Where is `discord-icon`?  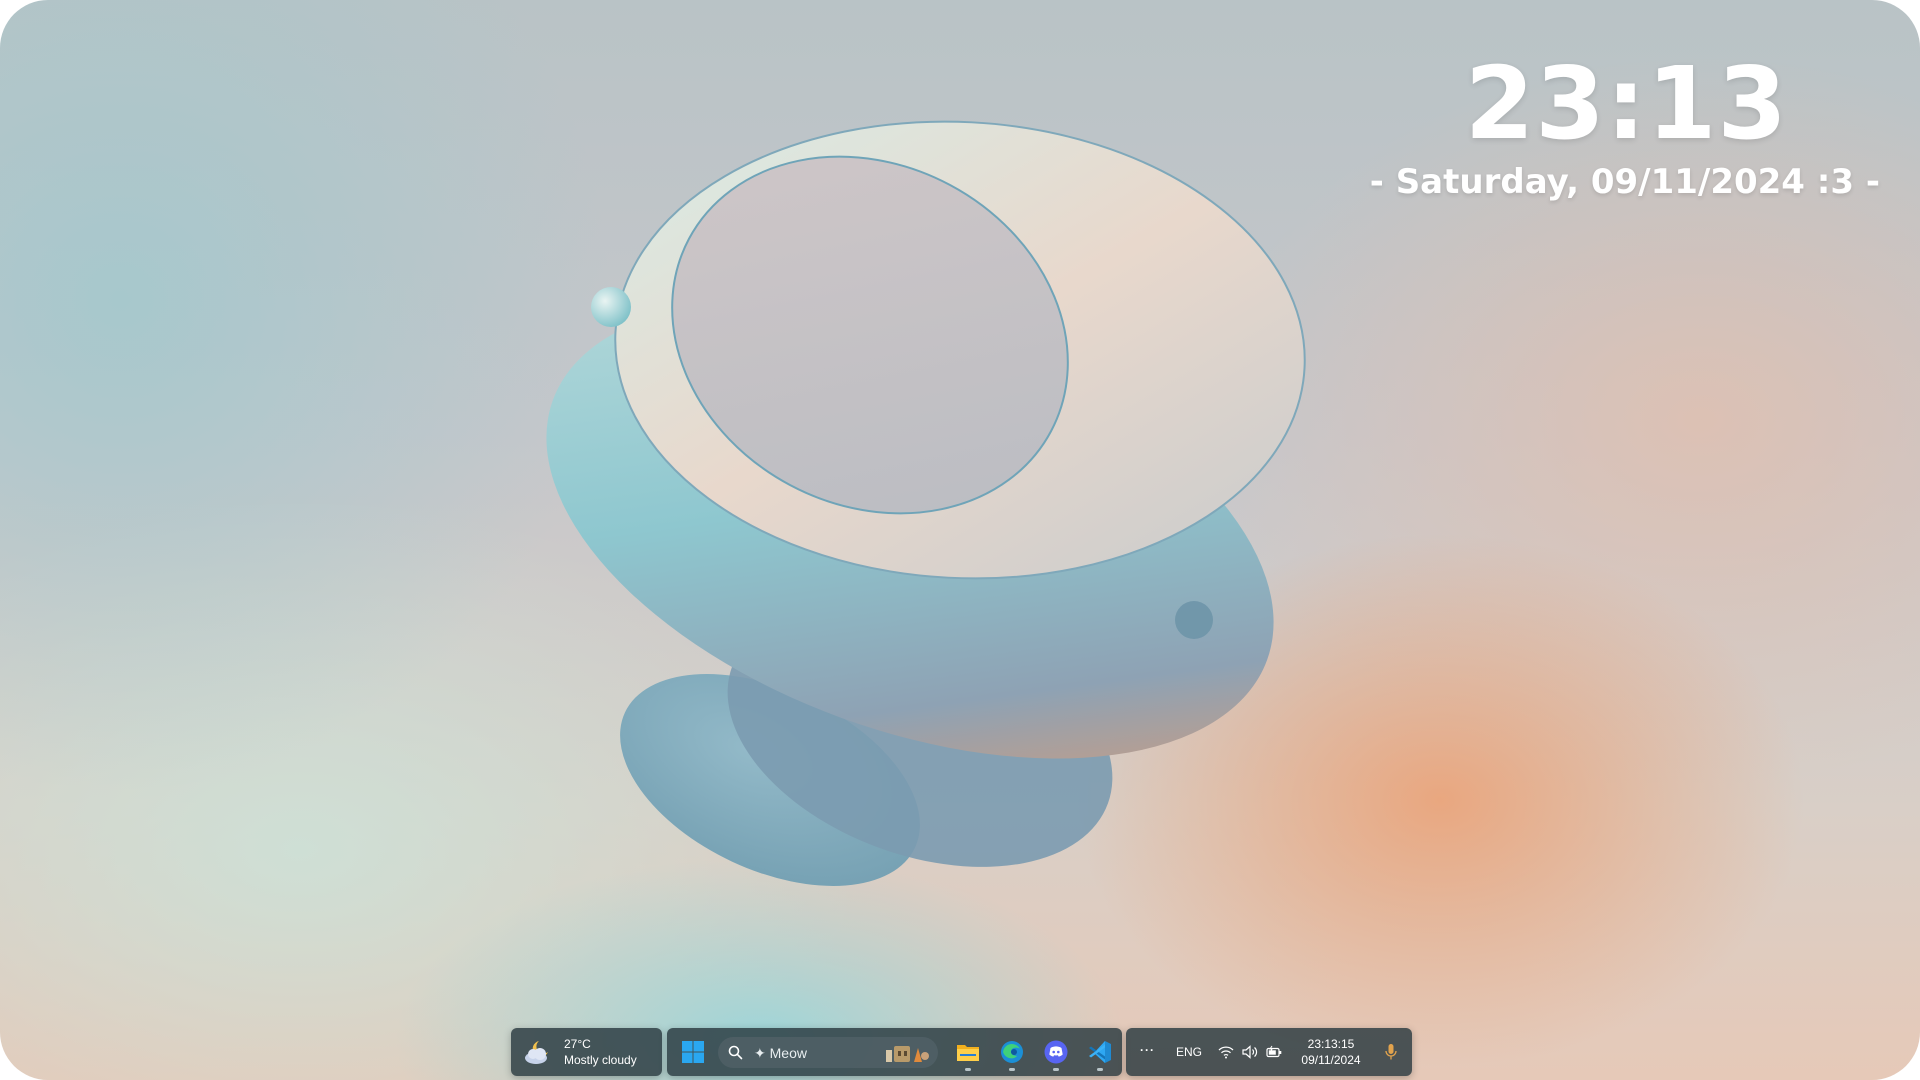 discord-icon is located at coordinates (1056, 1052).